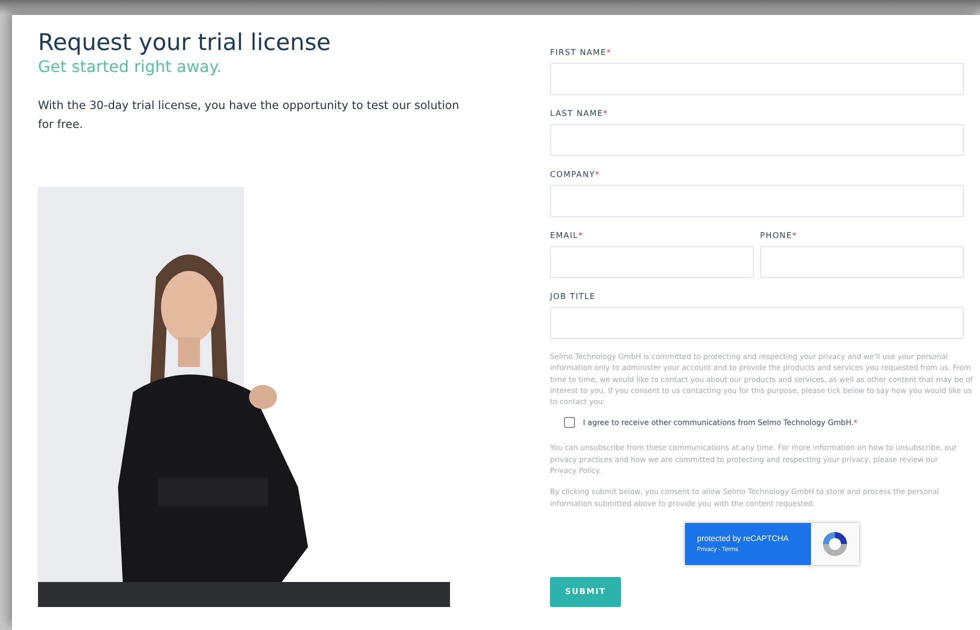 The height and width of the screenshot is (630, 980). I want to click on field-label: LAST NAME*, so click(580, 114).